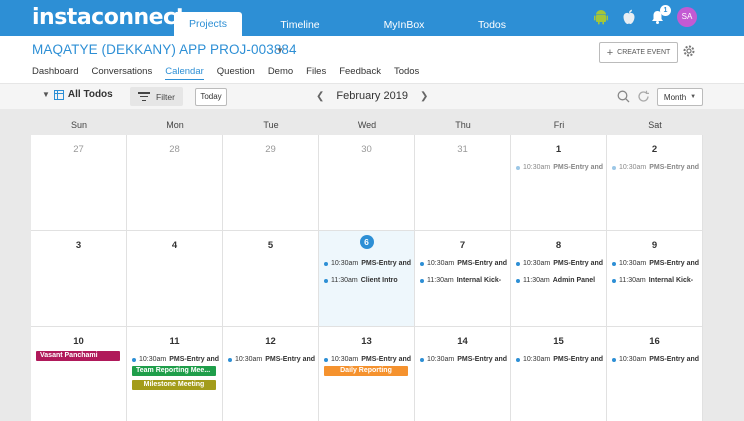 The height and width of the screenshot is (421, 744). I want to click on gear-icon, so click(689, 51).